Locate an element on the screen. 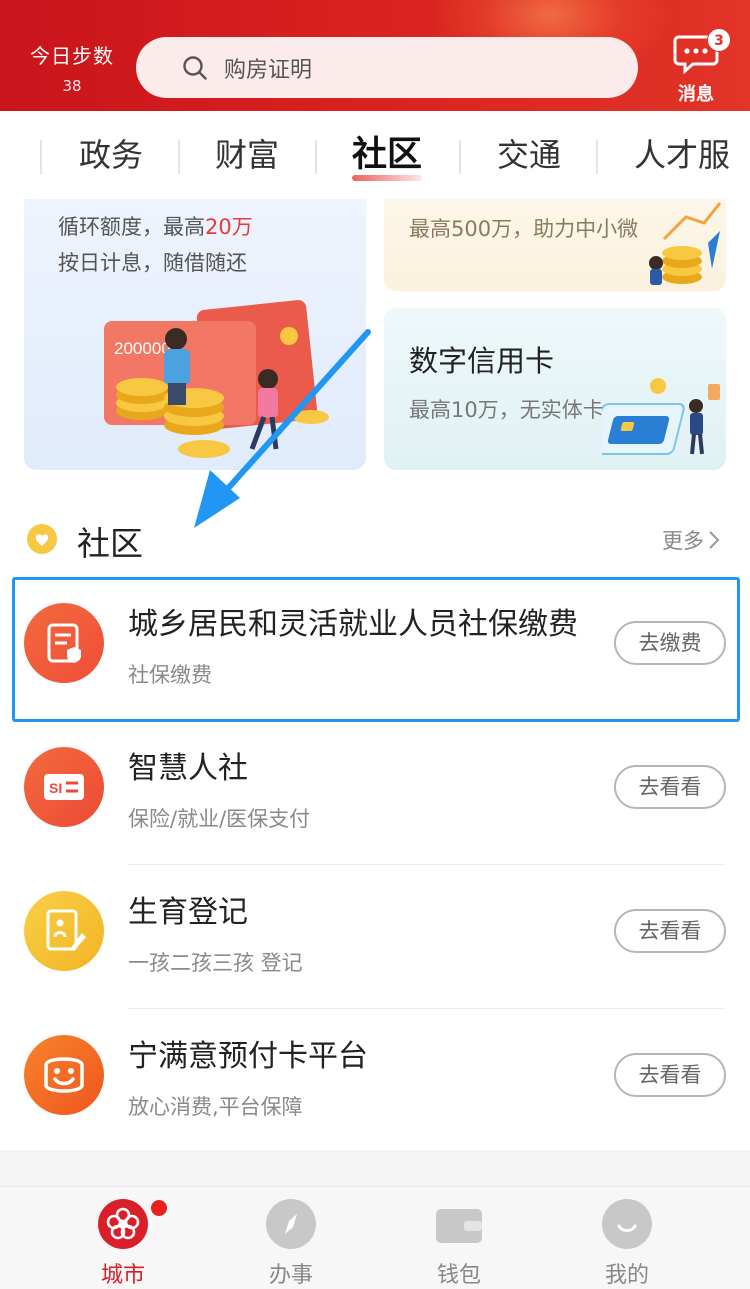 The width and height of the screenshot is (750, 1289). nav-wallet-label: 钱包 is located at coordinates (458, 1275).